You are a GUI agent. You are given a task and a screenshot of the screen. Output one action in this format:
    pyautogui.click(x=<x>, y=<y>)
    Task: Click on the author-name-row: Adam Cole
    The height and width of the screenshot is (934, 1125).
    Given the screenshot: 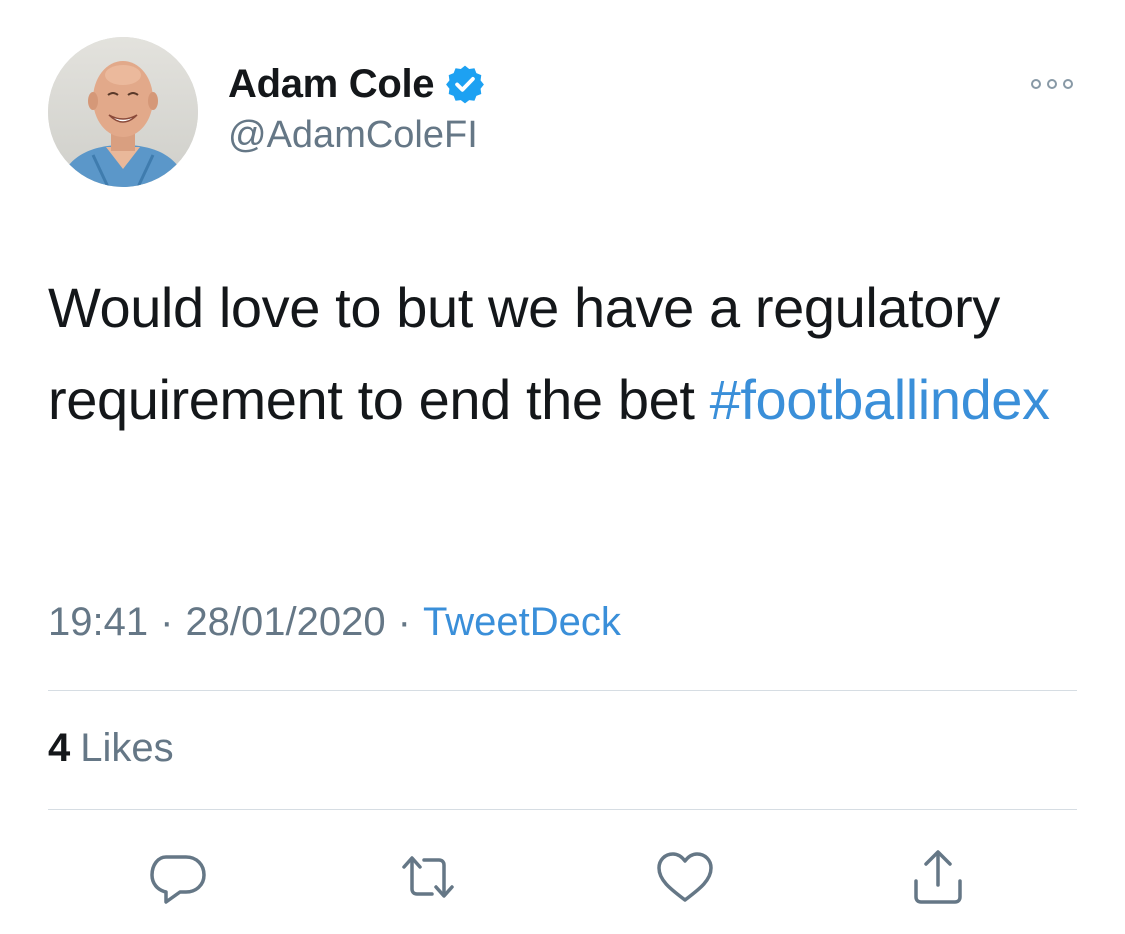 What is the action you would take?
    pyautogui.click(x=357, y=84)
    